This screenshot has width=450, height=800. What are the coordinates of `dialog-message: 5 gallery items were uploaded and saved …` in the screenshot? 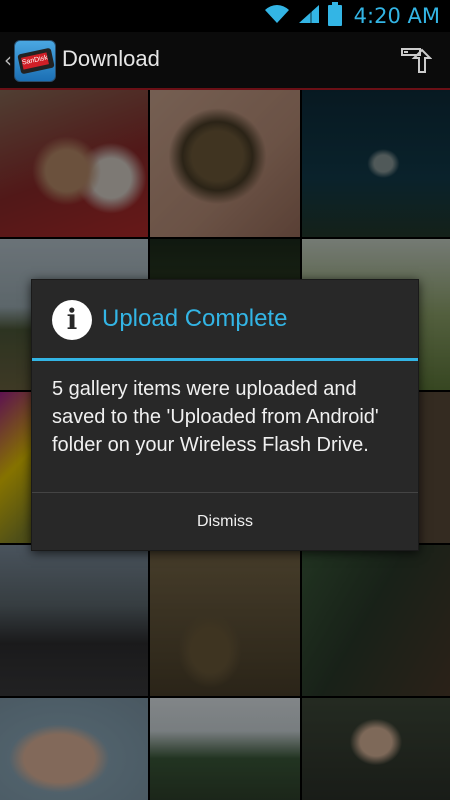 It's located at (215, 417).